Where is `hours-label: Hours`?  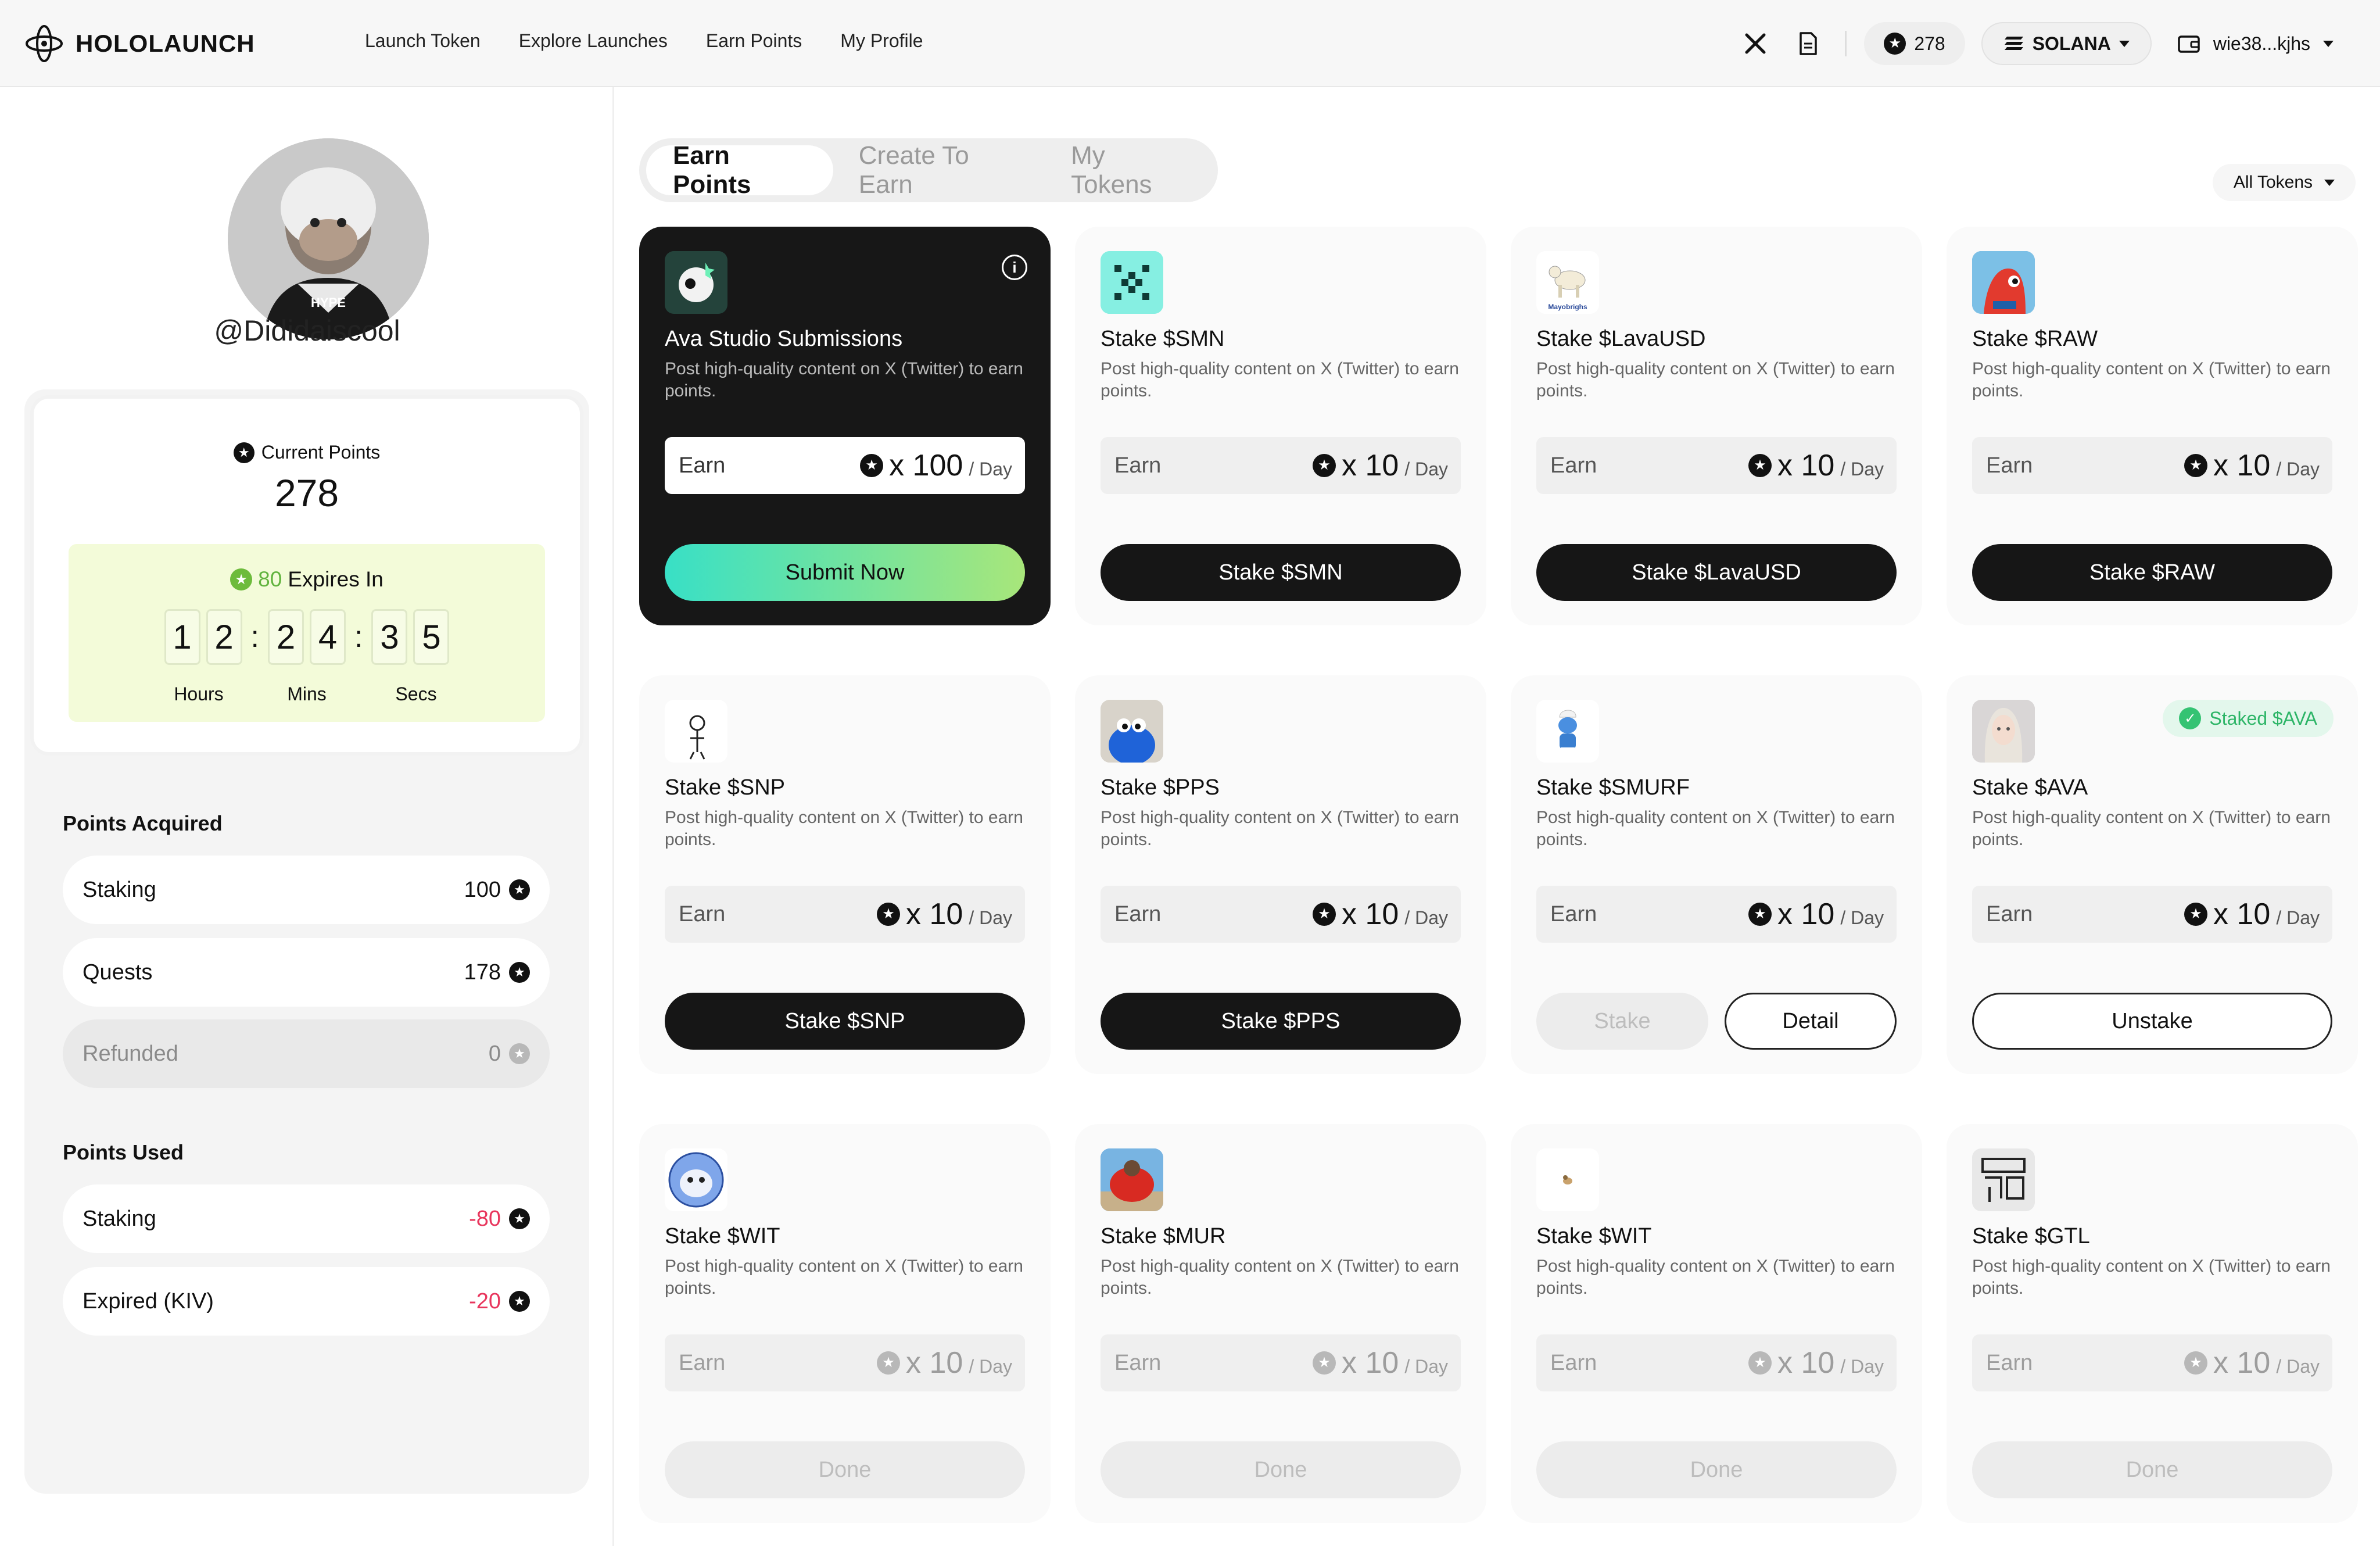
hours-label: Hours is located at coordinates (199, 693).